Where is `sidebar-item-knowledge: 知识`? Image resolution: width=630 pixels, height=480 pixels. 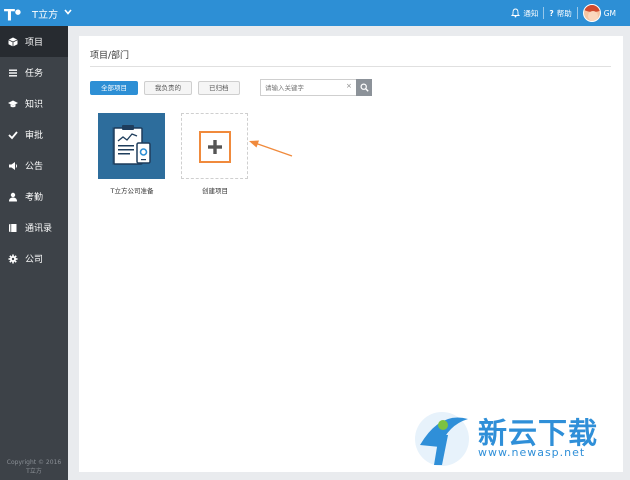 sidebar-item-knowledge: 知识 is located at coordinates (34, 103).